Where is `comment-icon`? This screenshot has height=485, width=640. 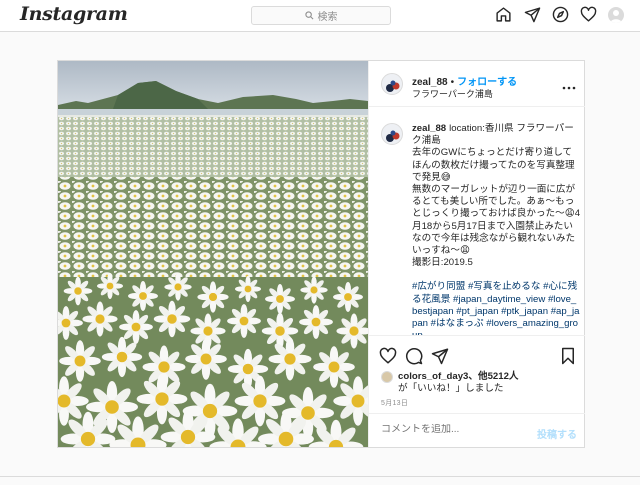
comment-icon is located at coordinates (414, 356).